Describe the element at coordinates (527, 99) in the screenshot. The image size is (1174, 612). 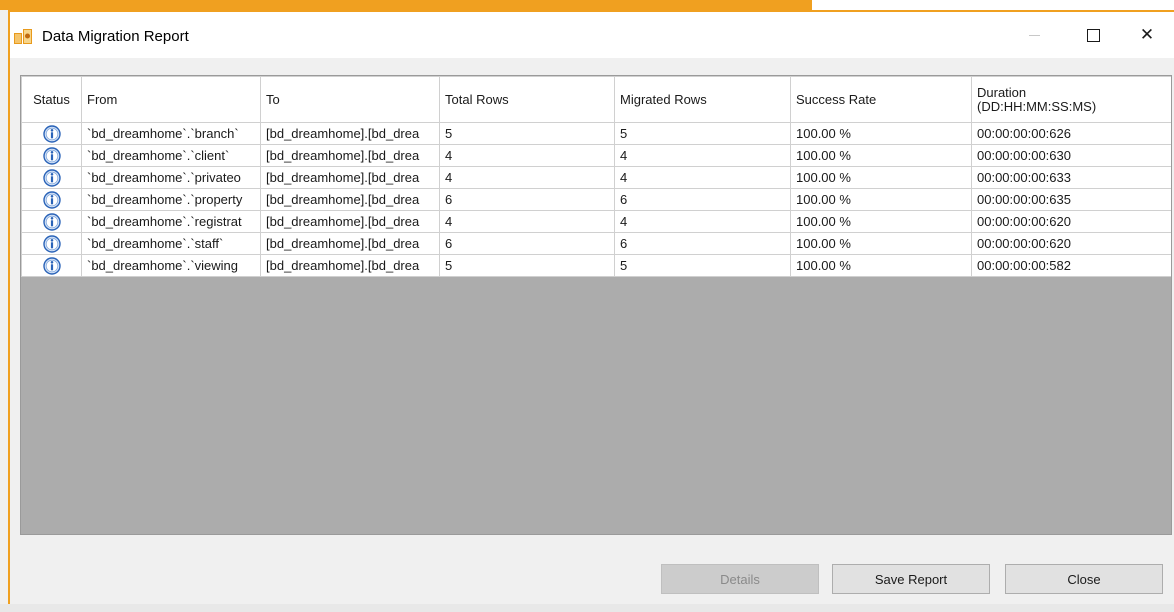
I see `column-header-total-rows: Total Rows` at that location.